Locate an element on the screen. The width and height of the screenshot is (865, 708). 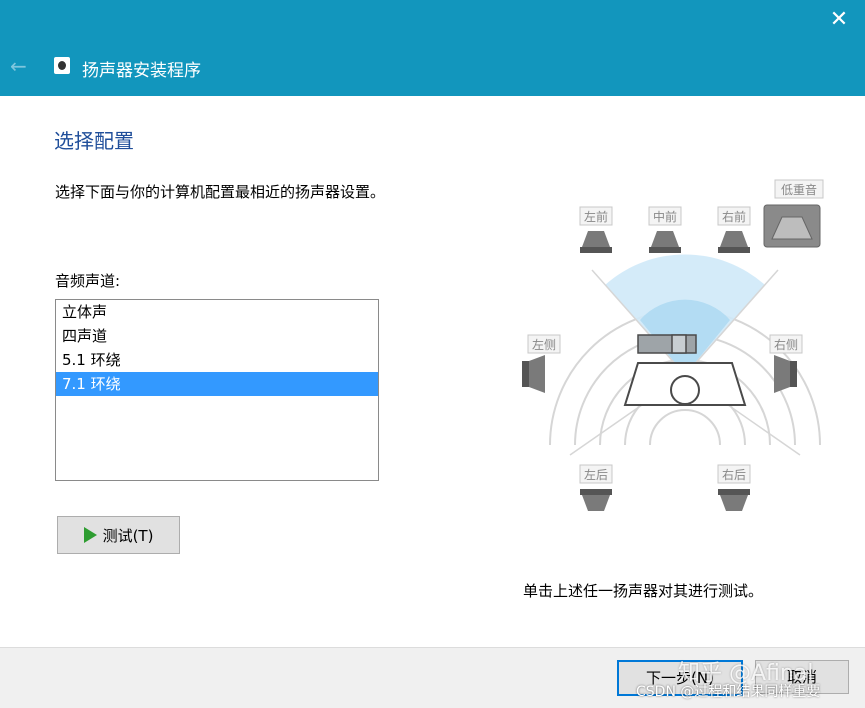
side-right-label: 右侧 is located at coordinates (786, 344).